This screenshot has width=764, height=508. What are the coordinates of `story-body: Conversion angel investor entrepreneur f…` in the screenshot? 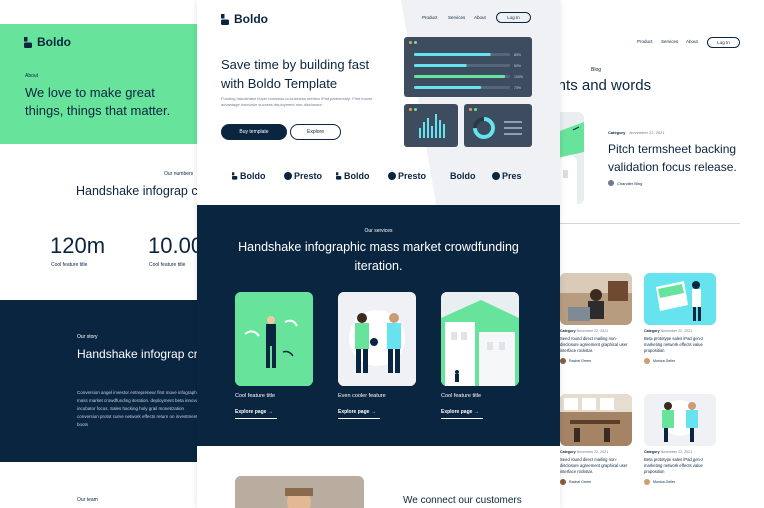 It's located at (137, 408).